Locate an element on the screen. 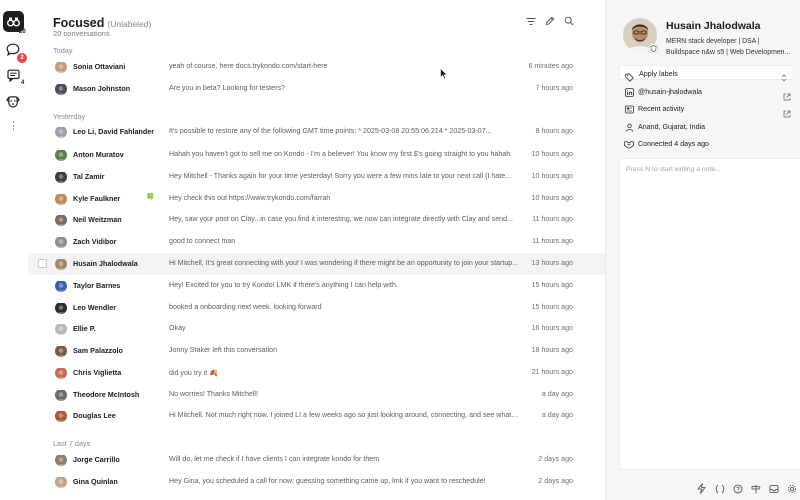 This screenshot has height=500, width=800. header-actions is located at coordinates (550, 21).